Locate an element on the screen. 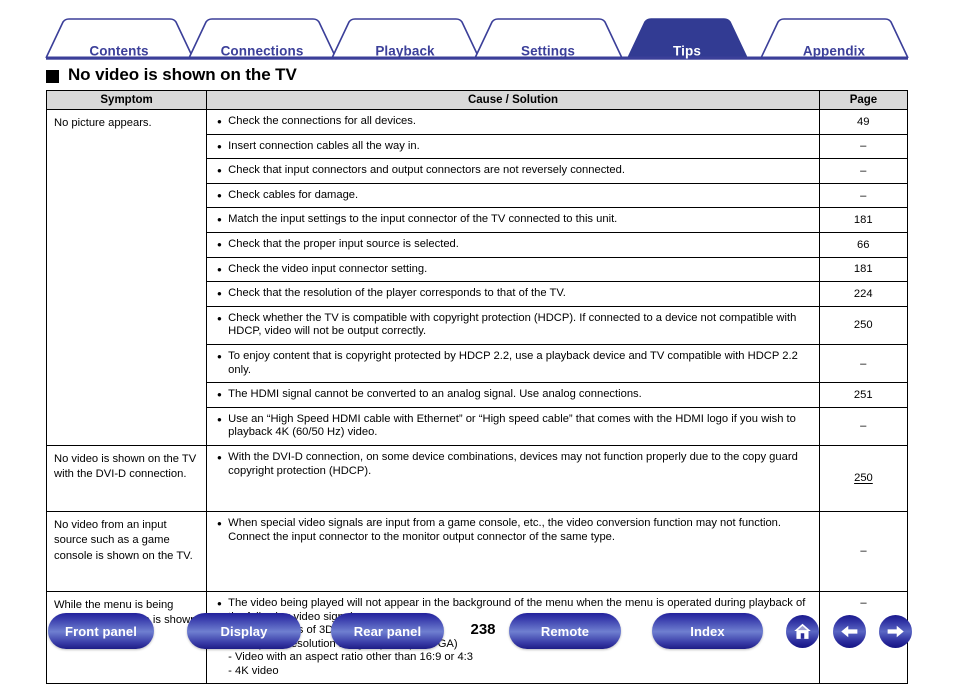 This screenshot has height=684, width=954. page-link: 49 is located at coordinates (863, 122).